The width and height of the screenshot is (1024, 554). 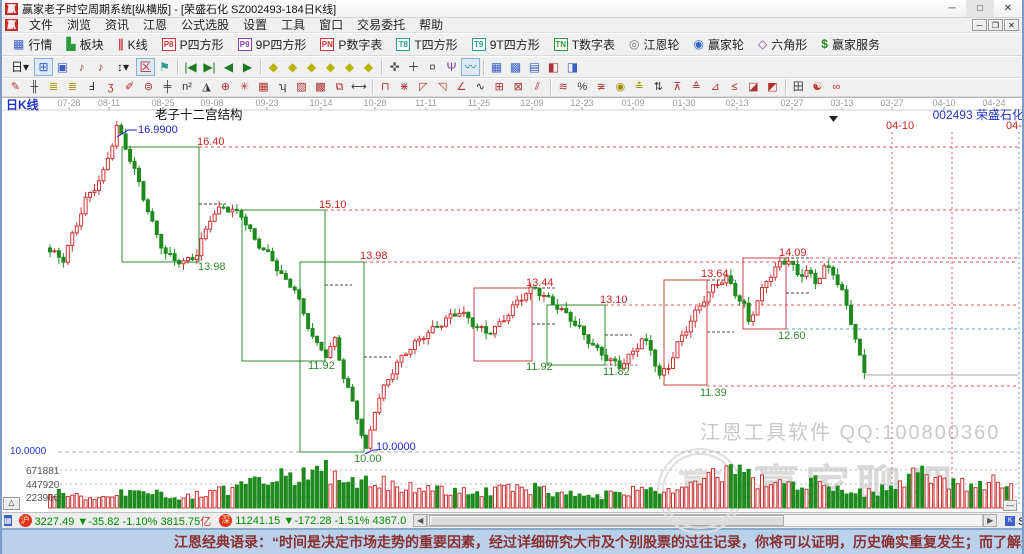 I want to click on menu-item-9: 帮助, so click(x=431, y=25).